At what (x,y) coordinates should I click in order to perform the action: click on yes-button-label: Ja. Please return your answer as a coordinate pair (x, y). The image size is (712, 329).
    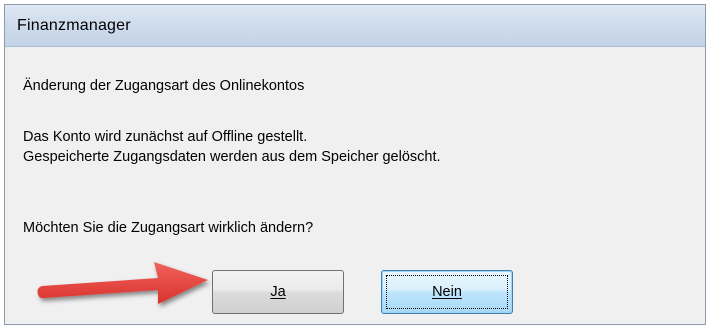
    Looking at the image, I should click on (278, 292).